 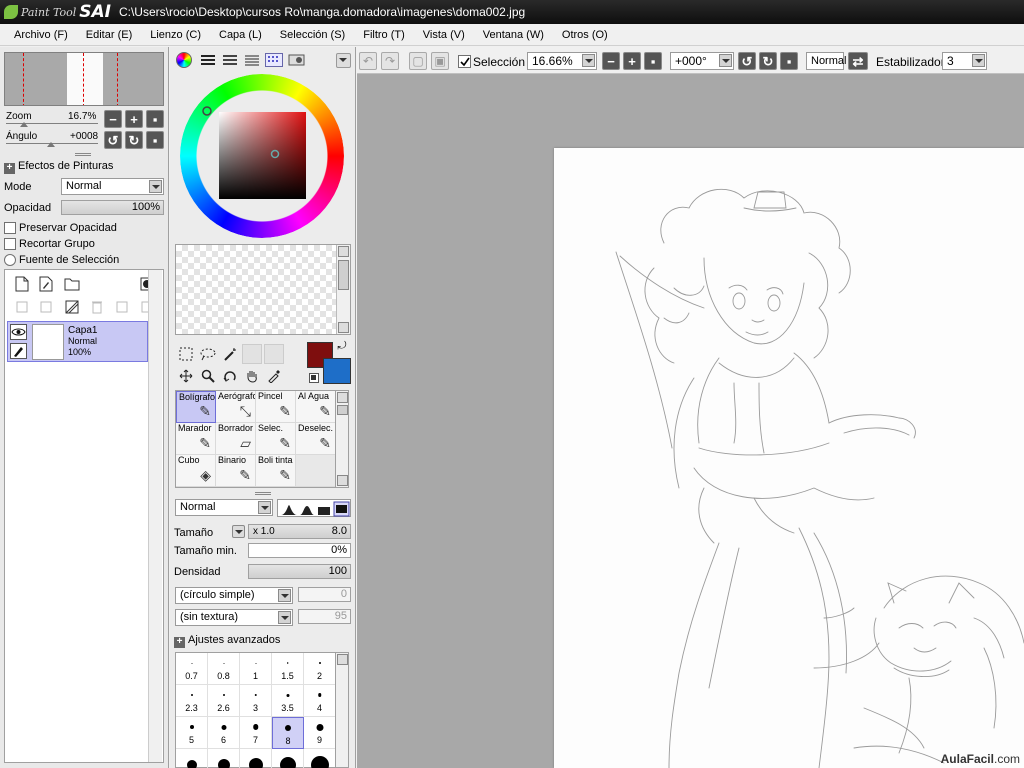 What do you see at coordinates (444, 35) in the screenshot?
I see `menu-vista: Vista (V)` at bounding box center [444, 35].